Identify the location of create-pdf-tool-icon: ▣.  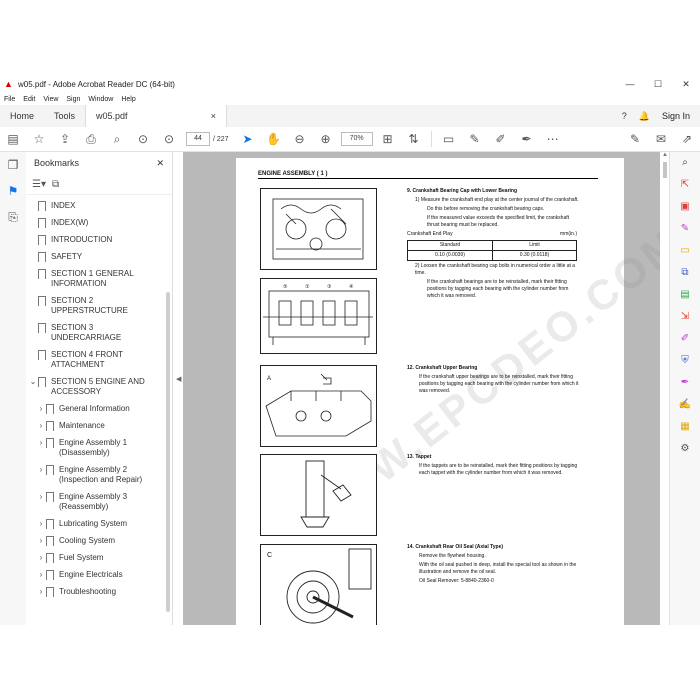
(685, 207).